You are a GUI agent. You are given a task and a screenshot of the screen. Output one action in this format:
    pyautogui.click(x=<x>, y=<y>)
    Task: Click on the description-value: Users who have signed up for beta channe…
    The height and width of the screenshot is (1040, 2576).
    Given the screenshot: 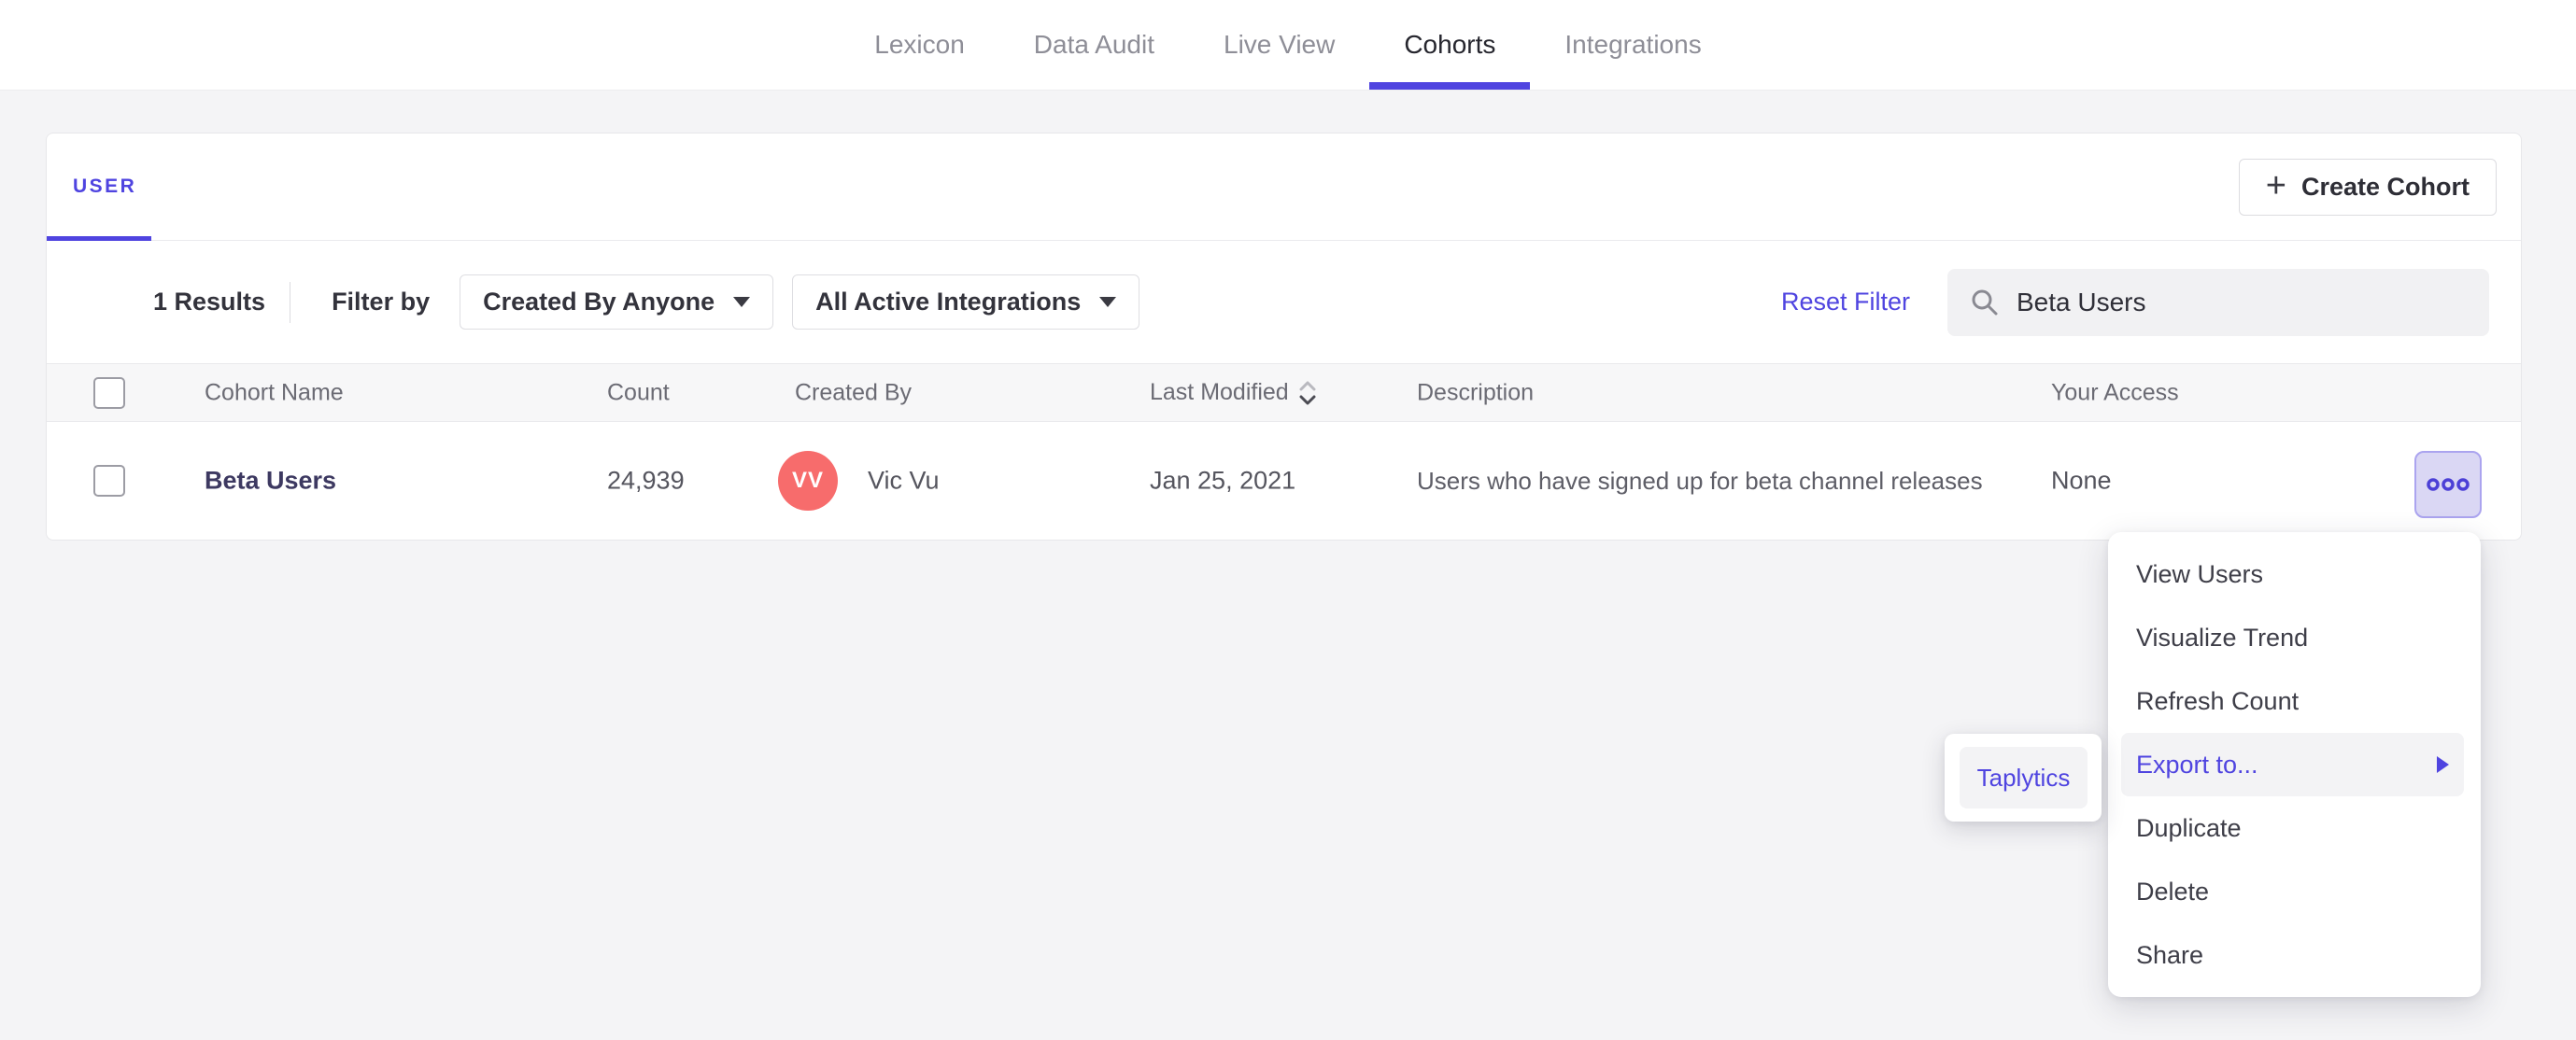 What is the action you would take?
    pyautogui.click(x=1700, y=481)
    